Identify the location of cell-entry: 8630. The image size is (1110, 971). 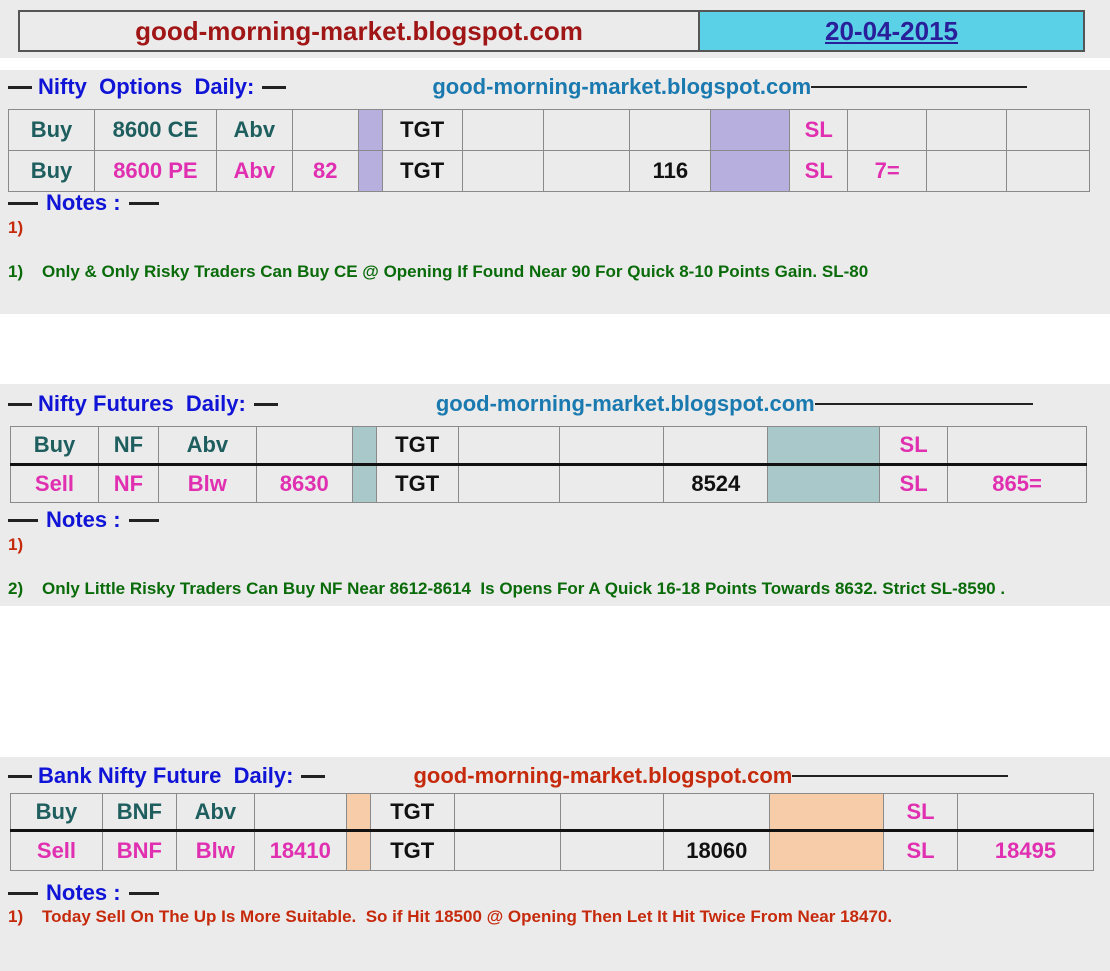
(304, 483).